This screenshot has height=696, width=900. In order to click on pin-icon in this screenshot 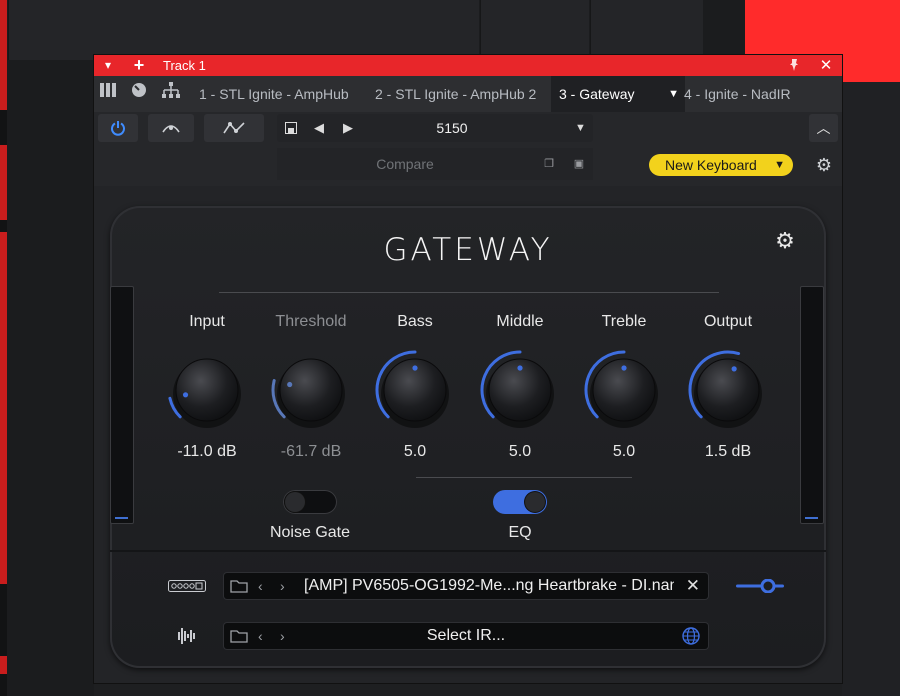, I will do `click(794, 65)`.